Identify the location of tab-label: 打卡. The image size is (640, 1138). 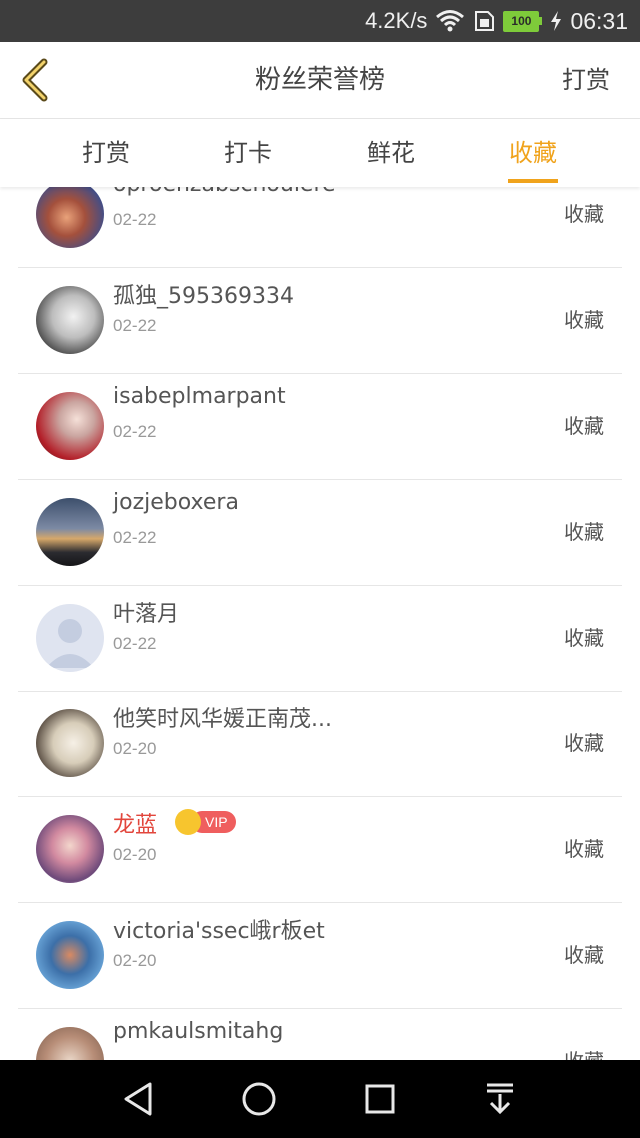
(248, 153).